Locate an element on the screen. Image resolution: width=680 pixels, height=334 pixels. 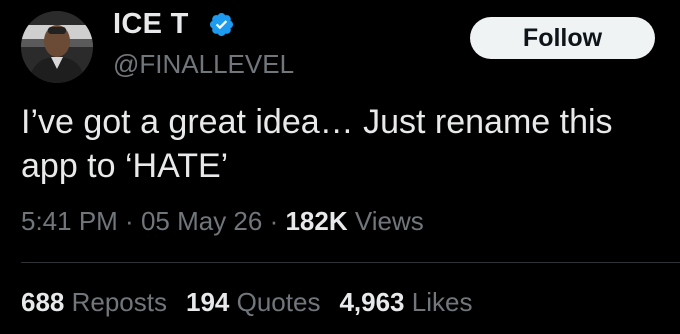
tweet-date: 05 May 26 is located at coordinates (201, 221).